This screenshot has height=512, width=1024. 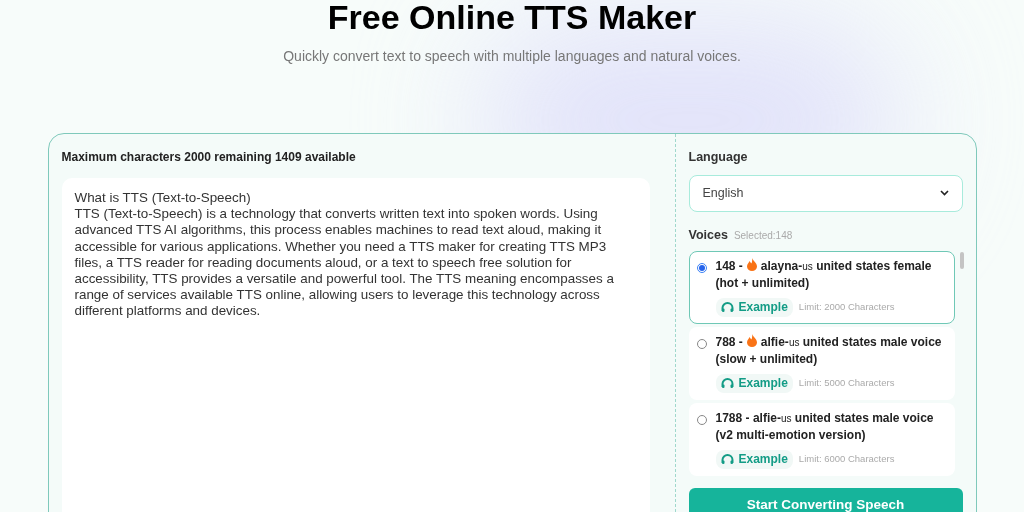 I want to click on voices-selected-count: Selected:148, so click(x=763, y=235).